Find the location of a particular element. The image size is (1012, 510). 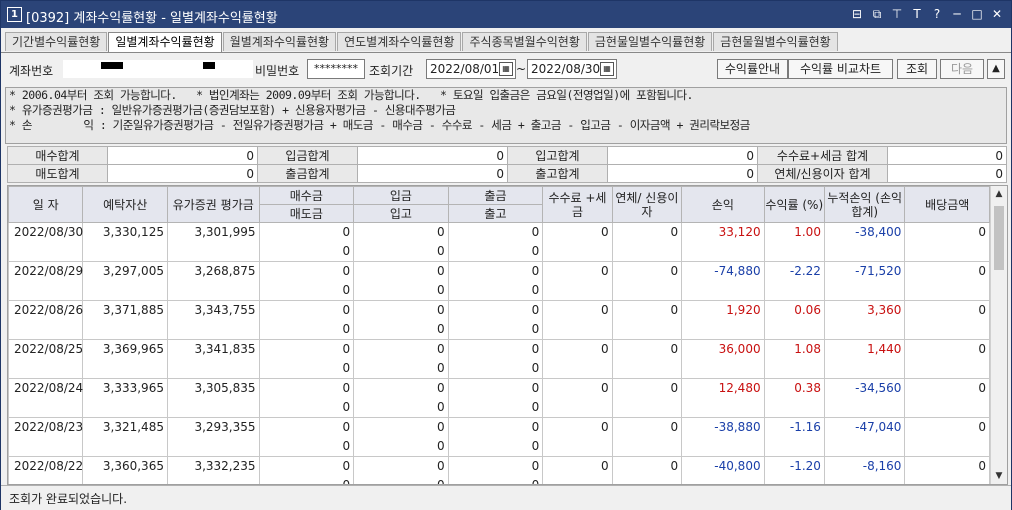

status-message: 조회가 완료되었습니다. is located at coordinates (68, 499).